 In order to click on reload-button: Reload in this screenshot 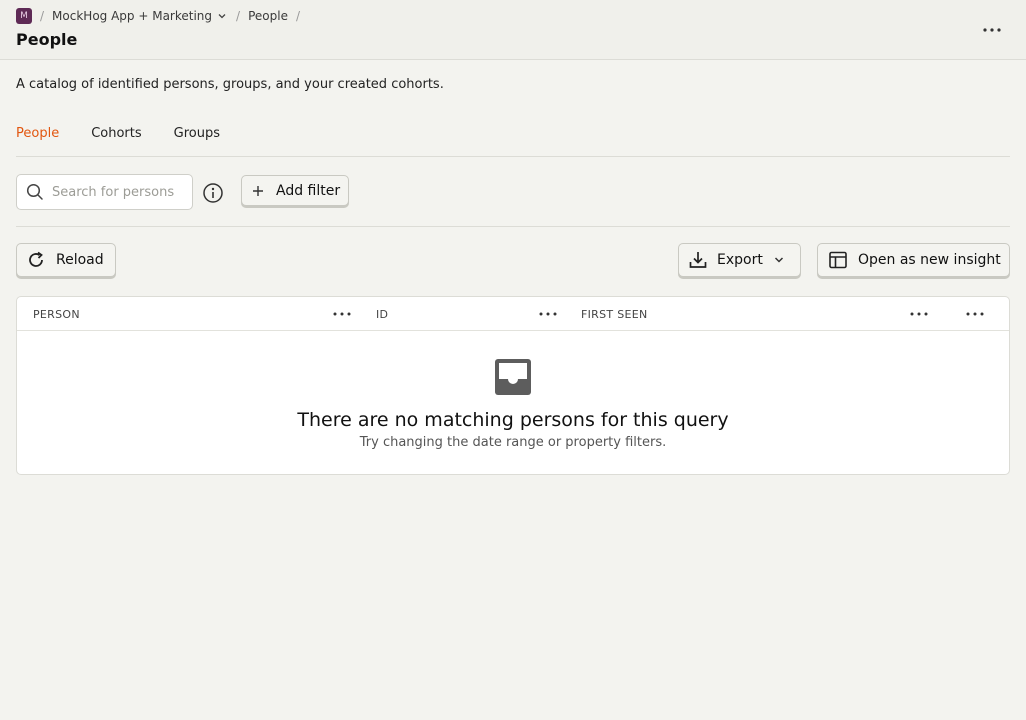, I will do `click(66, 260)`.